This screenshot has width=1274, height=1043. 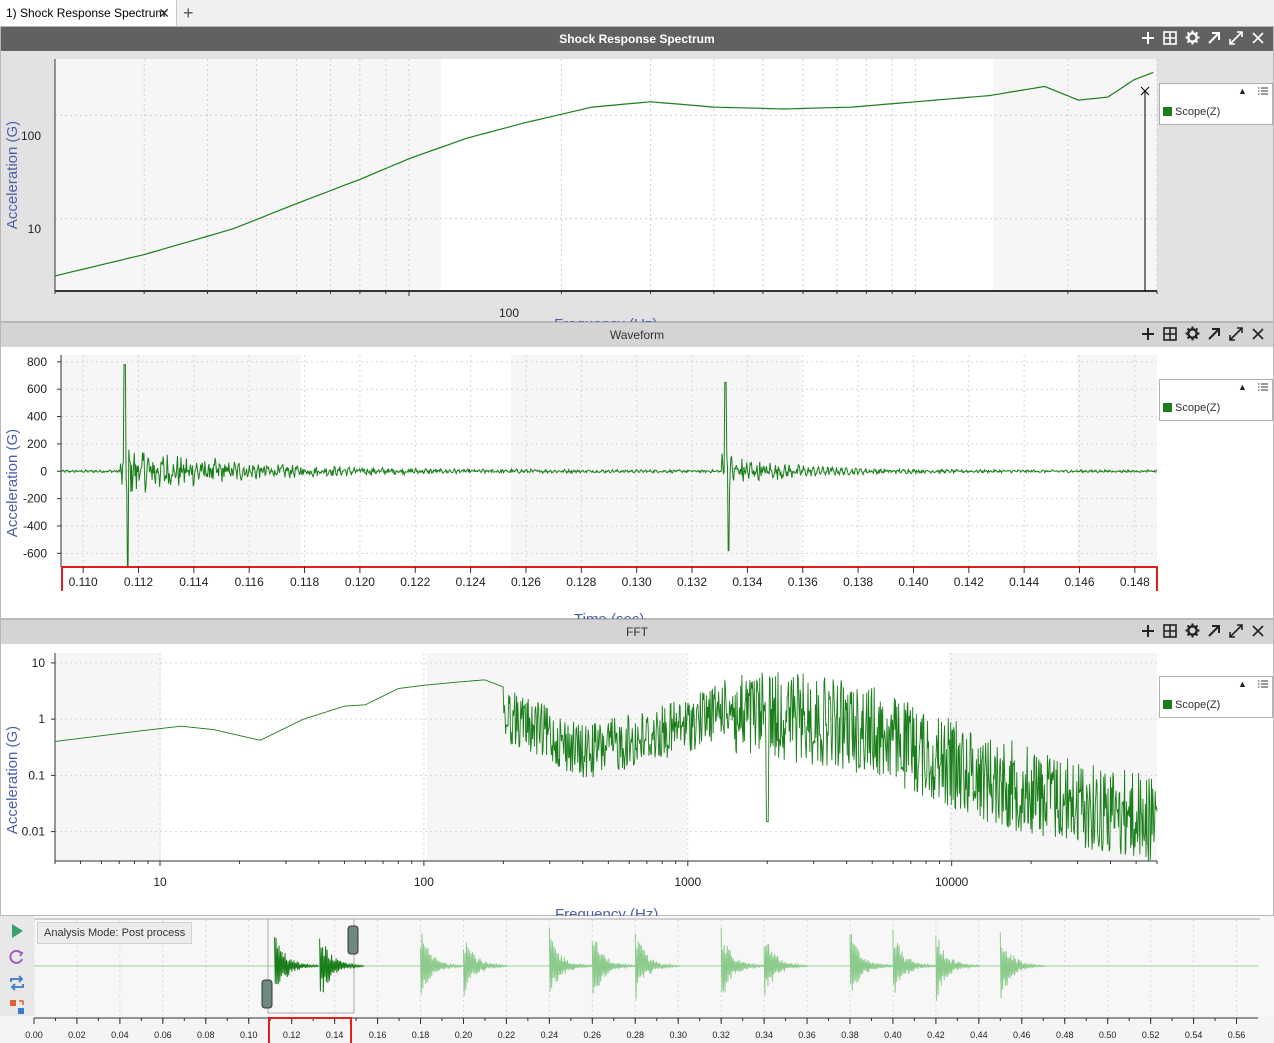 I want to click on tab-label: 1) Shock Response Spectrum, so click(x=86, y=13).